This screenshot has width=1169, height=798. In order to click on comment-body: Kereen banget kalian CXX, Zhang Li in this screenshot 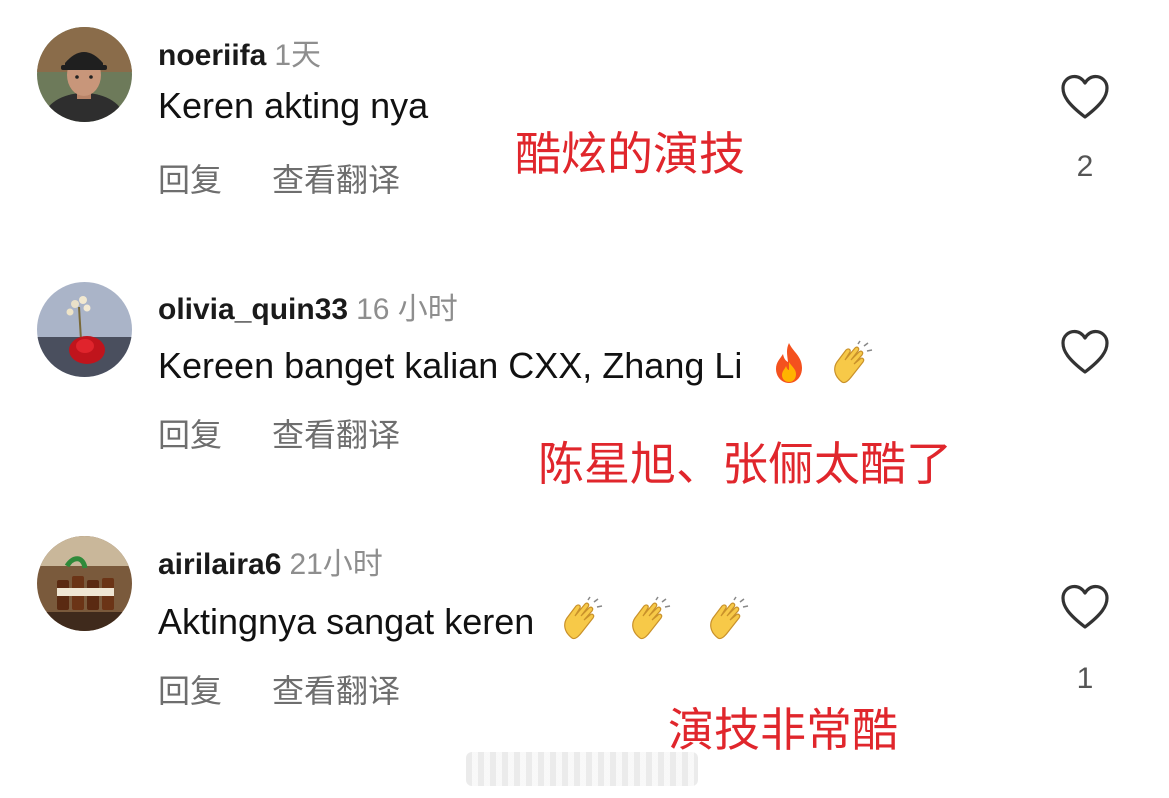, I will do `click(450, 365)`.